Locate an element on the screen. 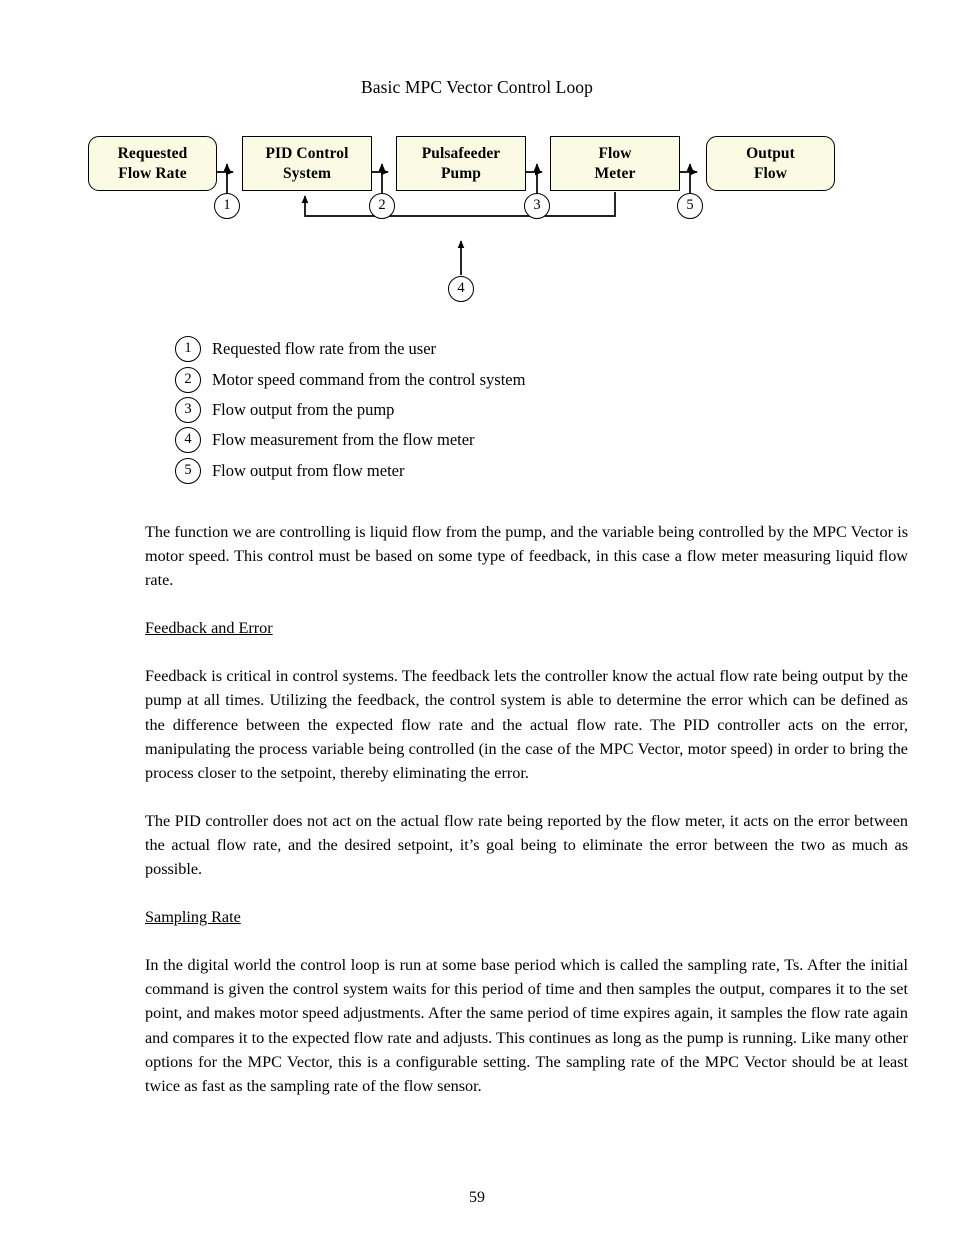  legend-item-1: 1 Requested flow rate from the user is located at coordinates (525, 349).